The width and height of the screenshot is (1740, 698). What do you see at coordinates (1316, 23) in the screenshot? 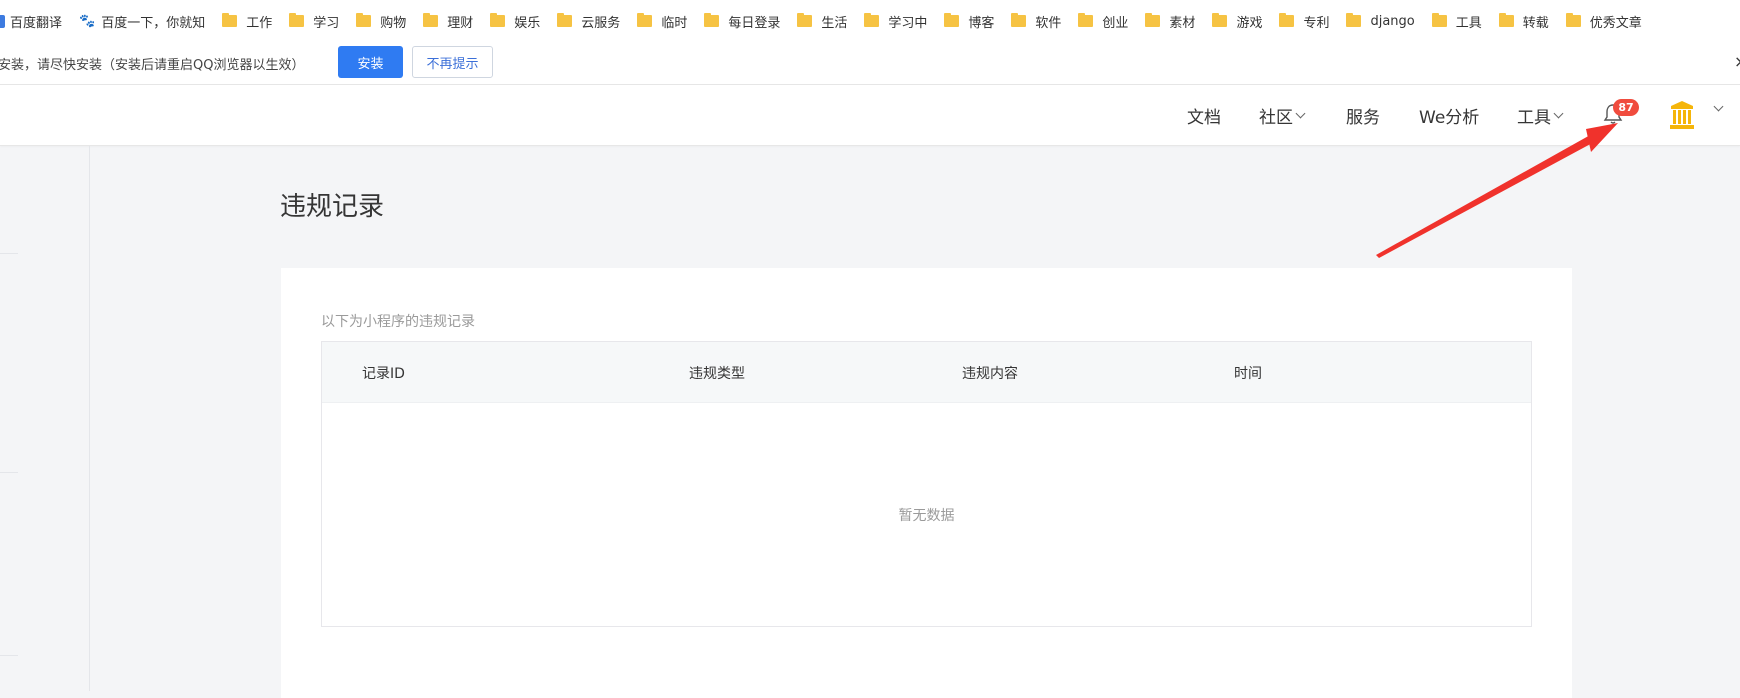
I see `bookmark-label: 专利` at bounding box center [1316, 23].